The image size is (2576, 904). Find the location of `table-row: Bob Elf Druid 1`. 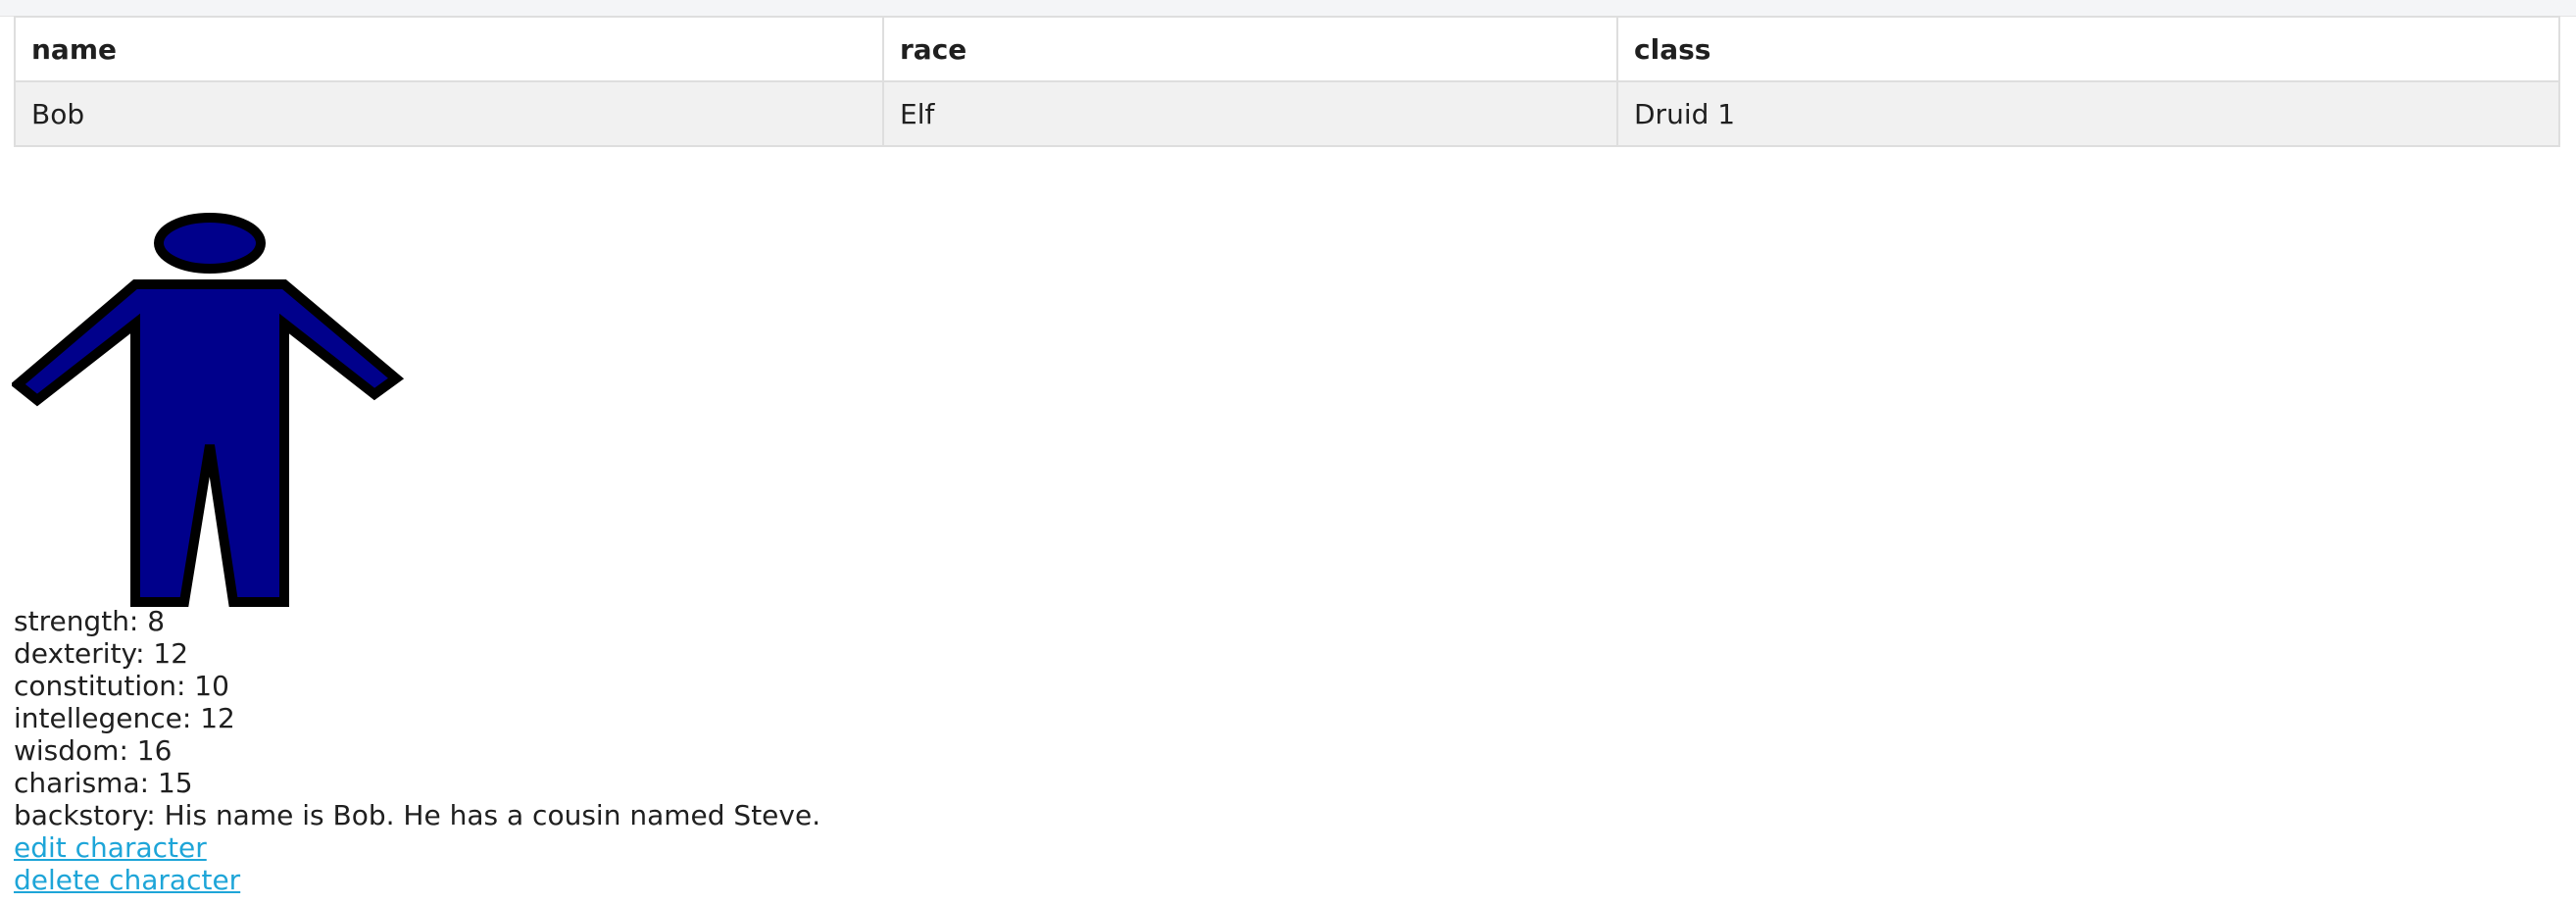

table-row: Bob Elf Druid 1 is located at coordinates (1287, 114).